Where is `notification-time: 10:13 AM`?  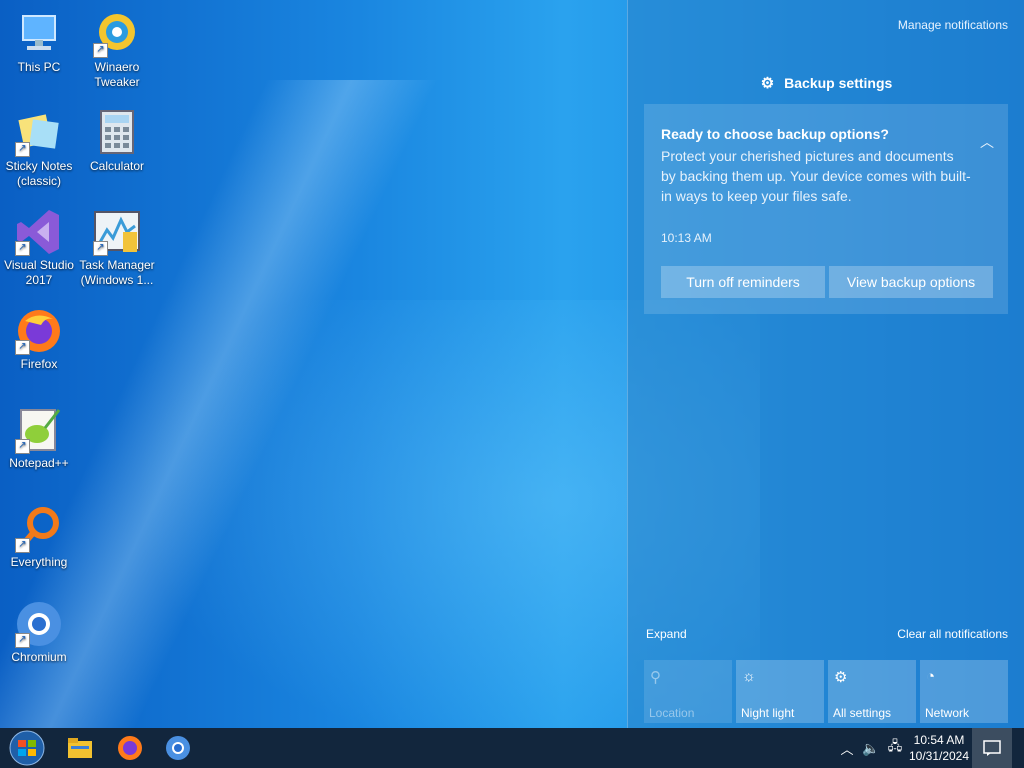 notification-time: 10:13 AM is located at coordinates (686, 238).